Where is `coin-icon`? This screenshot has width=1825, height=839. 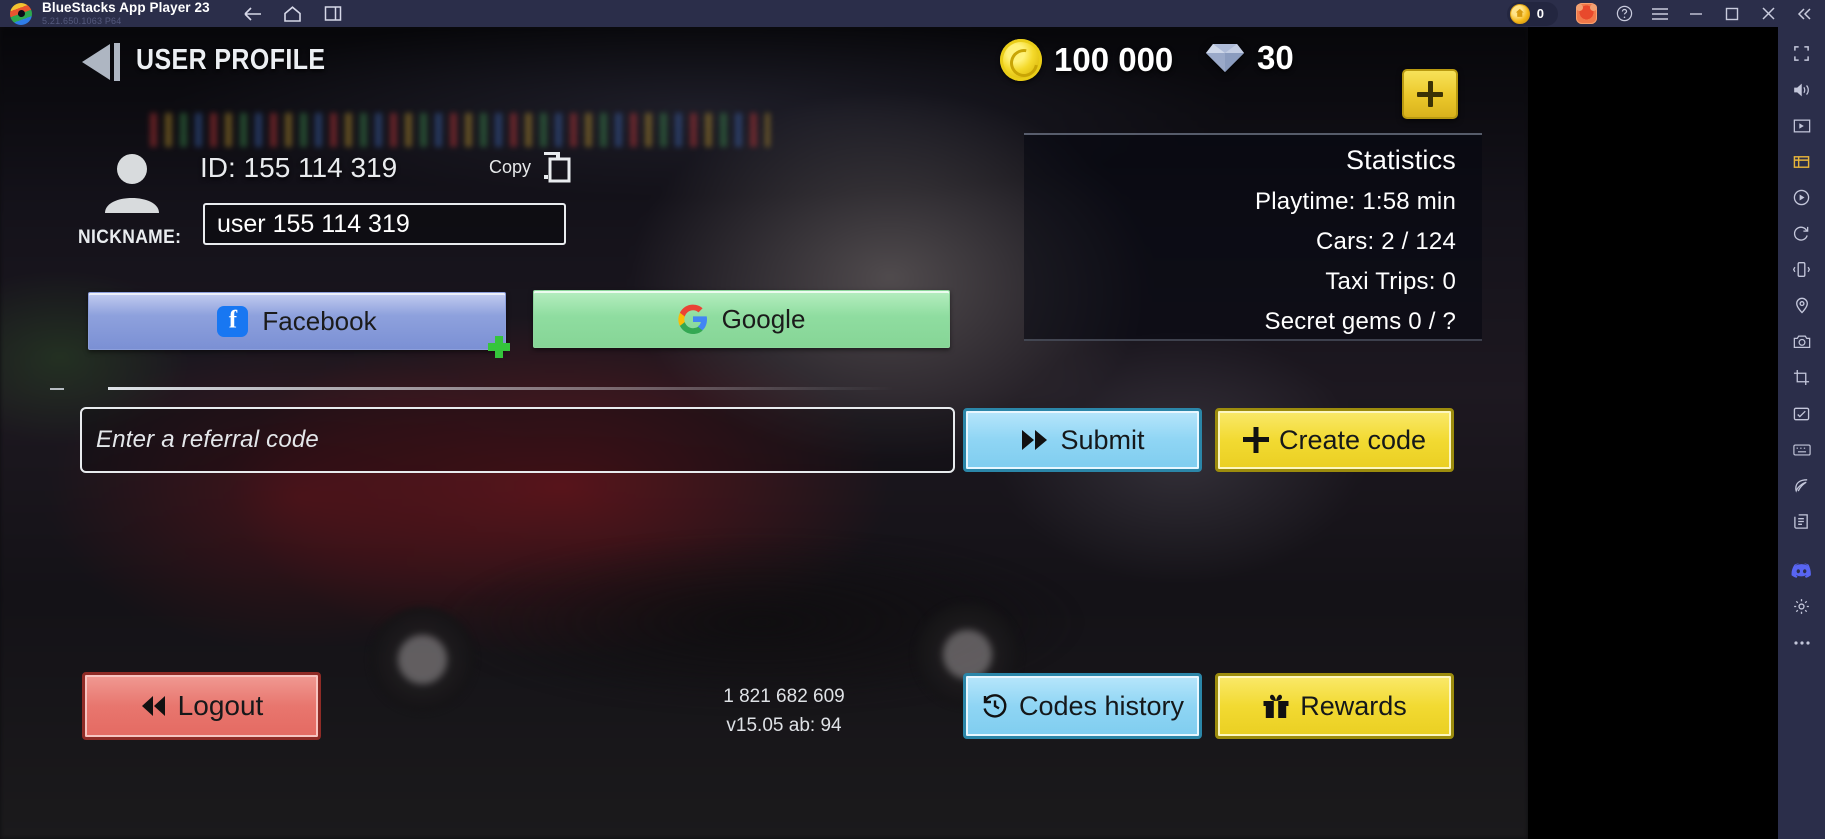 coin-icon is located at coordinates (1021, 60).